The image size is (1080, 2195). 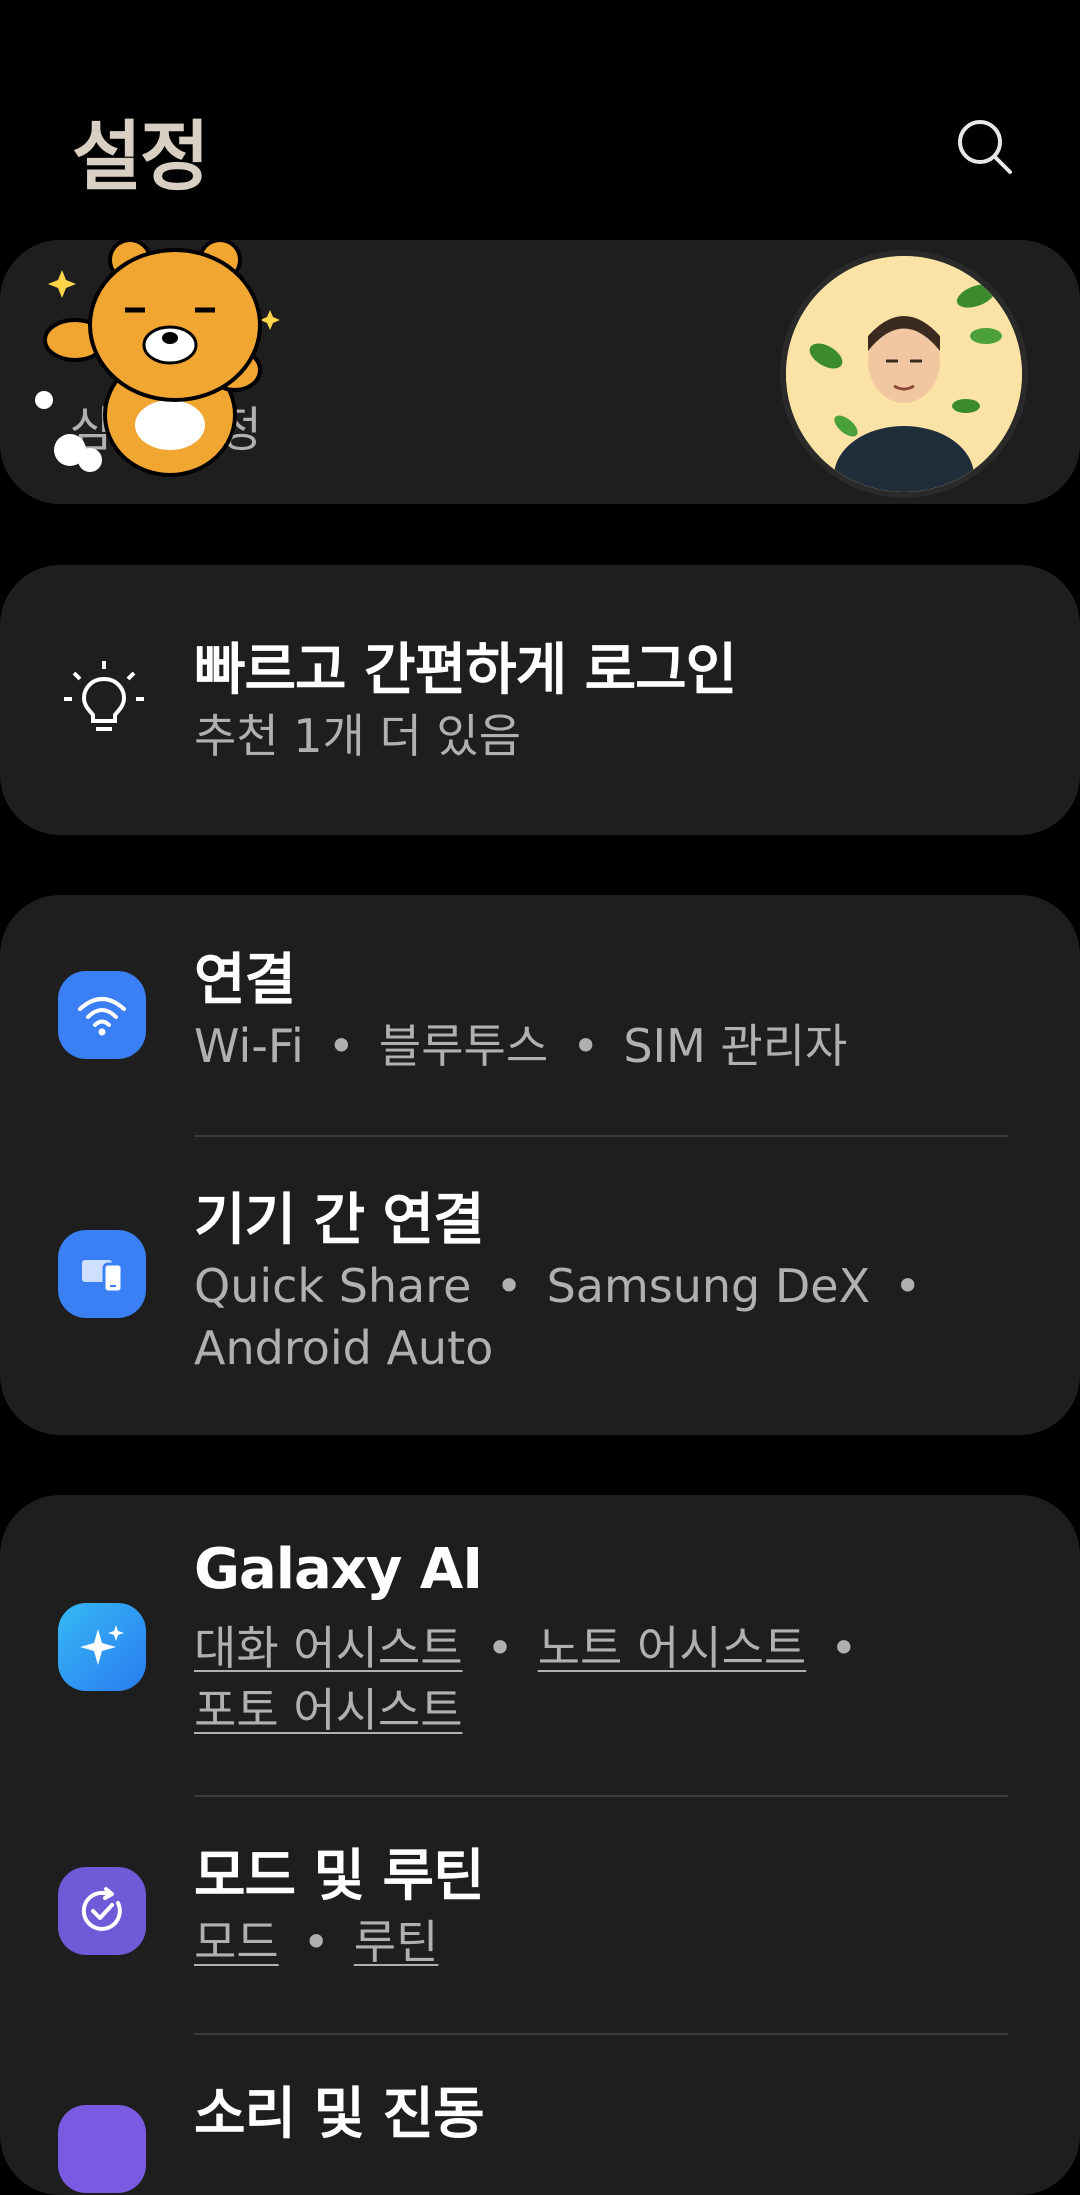 What do you see at coordinates (604, 1942) in the screenshot?
I see `modes-routines-subtitle: 모드 • 루틴` at bounding box center [604, 1942].